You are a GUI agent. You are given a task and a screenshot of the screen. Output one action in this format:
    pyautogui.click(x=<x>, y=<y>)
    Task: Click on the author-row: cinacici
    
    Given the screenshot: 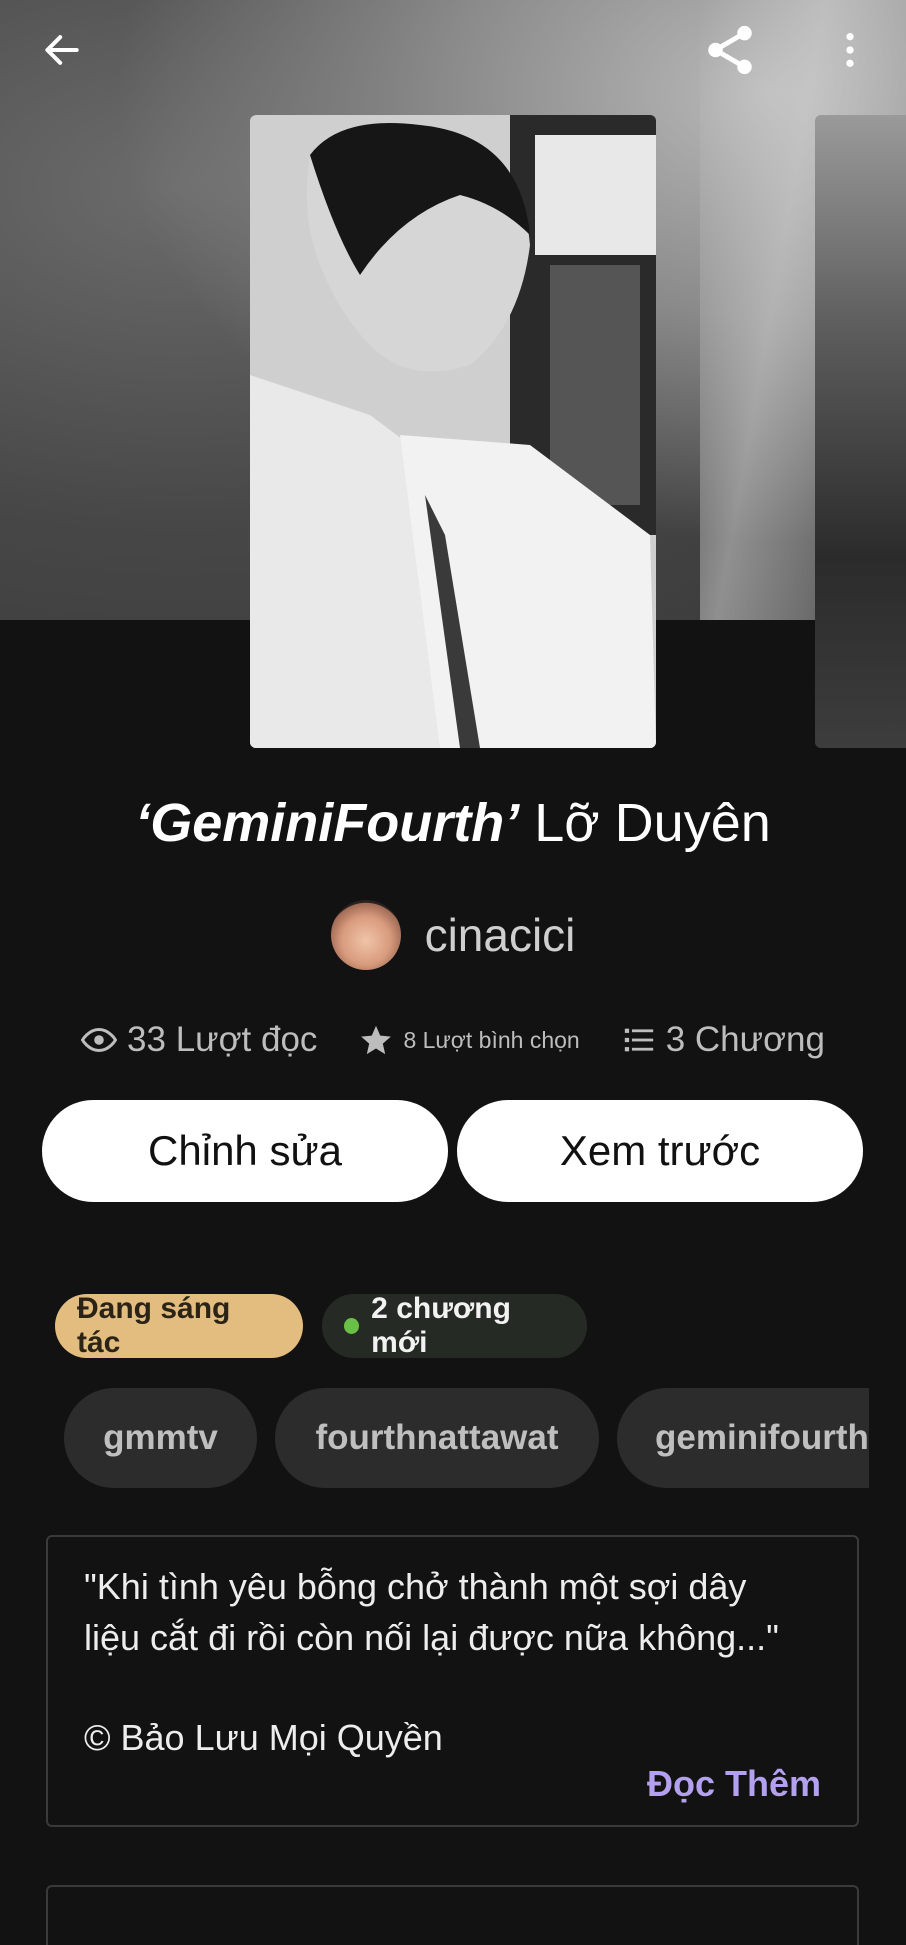 What is the action you would take?
    pyautogui.click(x=453, y=935)
    